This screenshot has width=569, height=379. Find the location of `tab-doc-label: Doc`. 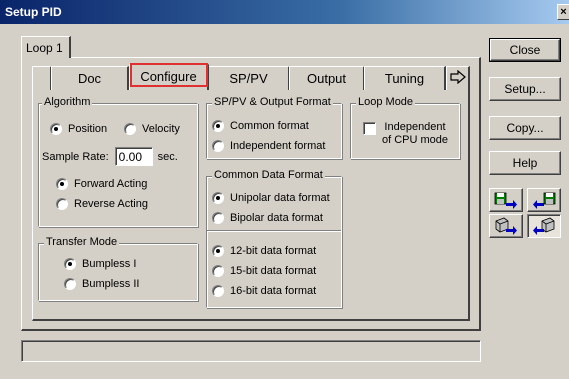

tab-doc-label: Doc is located at coordinates (89, 78).